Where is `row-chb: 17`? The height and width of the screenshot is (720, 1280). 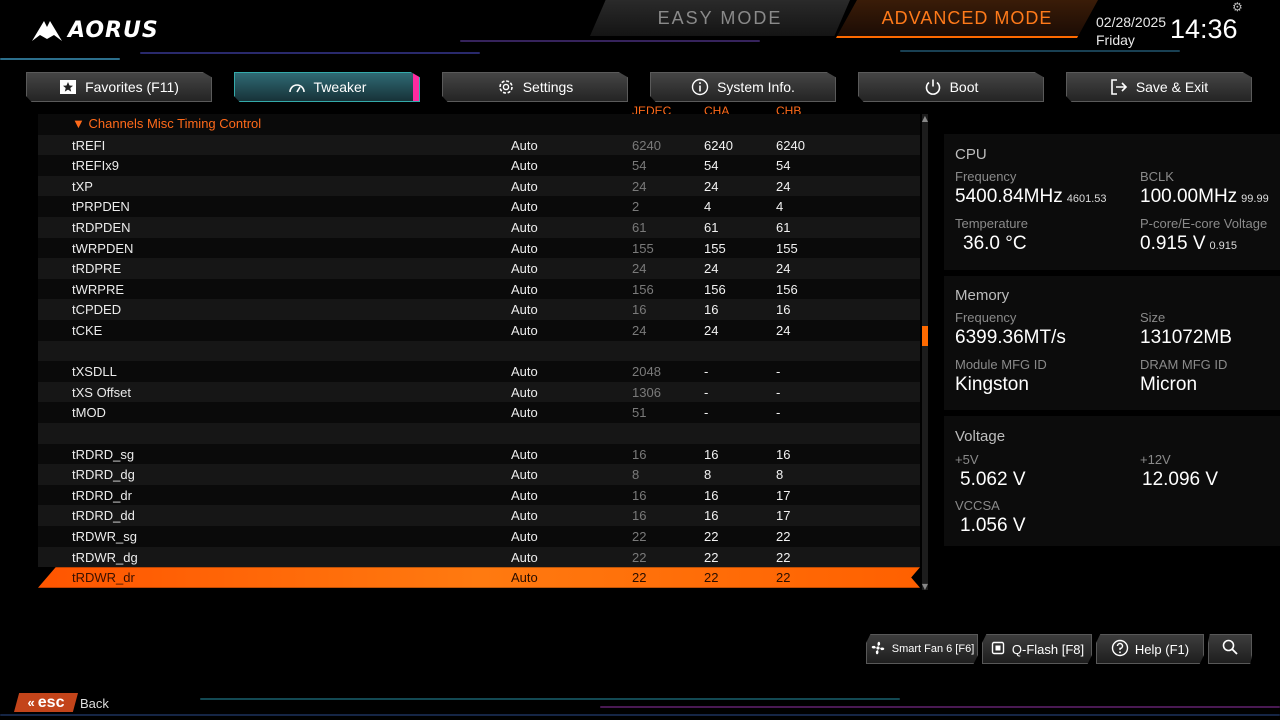
row-chb: 17 is located at coordinates (783, 495).